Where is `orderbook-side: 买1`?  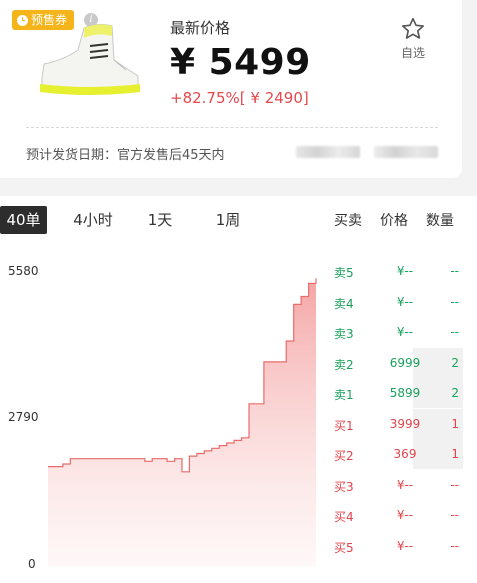 orderbook-side: 买1 is located at coordinates (344, 425).